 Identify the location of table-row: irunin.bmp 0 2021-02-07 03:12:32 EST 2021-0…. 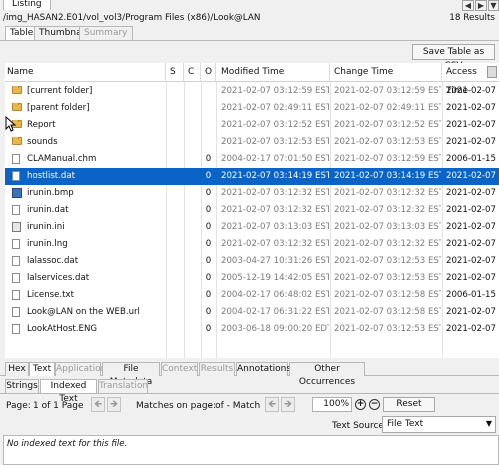
(252, 193).